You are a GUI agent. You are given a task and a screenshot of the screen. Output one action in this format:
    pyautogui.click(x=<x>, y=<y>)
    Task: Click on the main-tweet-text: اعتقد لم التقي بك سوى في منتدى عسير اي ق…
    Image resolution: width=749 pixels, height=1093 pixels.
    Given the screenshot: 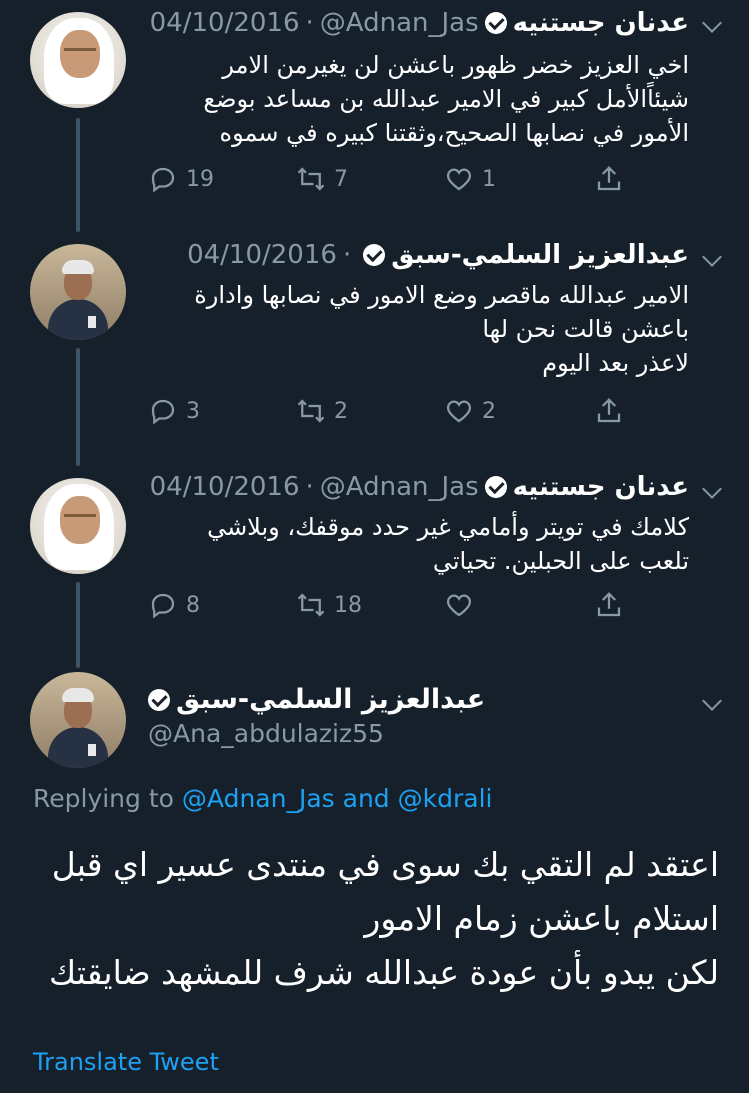 What is the action you would take?
    pyautogui.click(x=383, y=918)
    